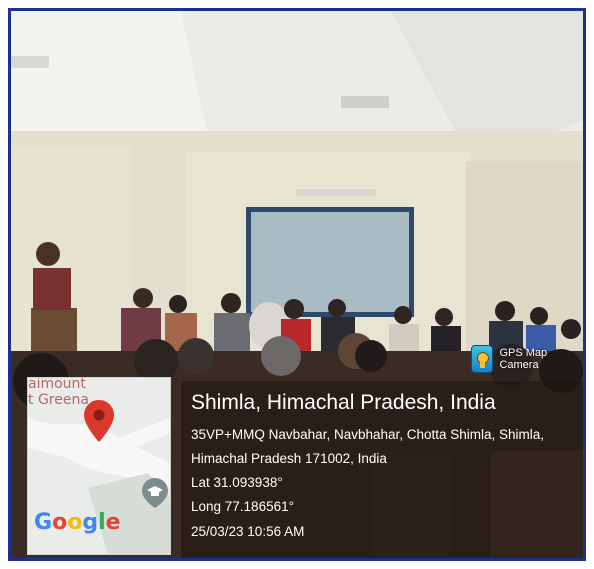 Image resolution: width=594 pixels, height=569 pixels. I want to click on gps-camera-badge: GPS Map Camera, so click(527, 359).